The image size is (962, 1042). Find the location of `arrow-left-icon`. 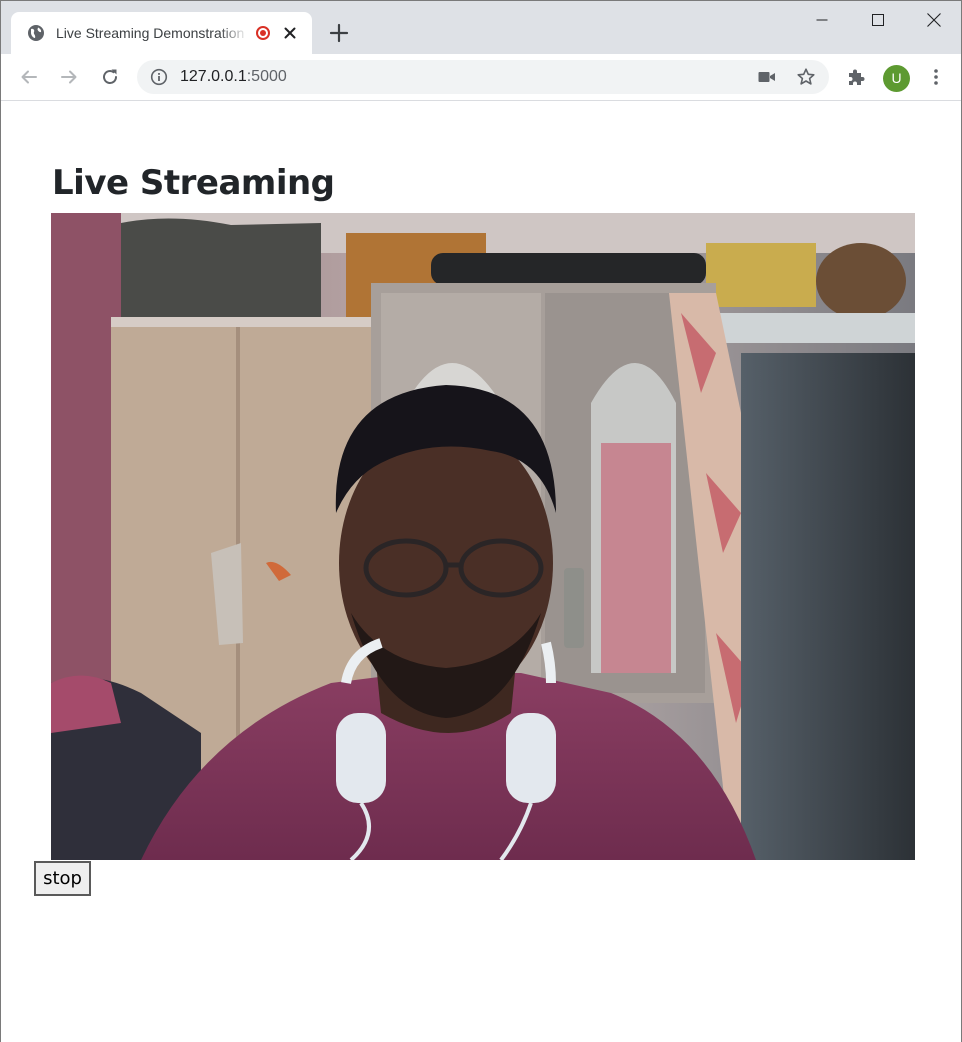

arrow-left-icon is located at coordinates (29, 77).